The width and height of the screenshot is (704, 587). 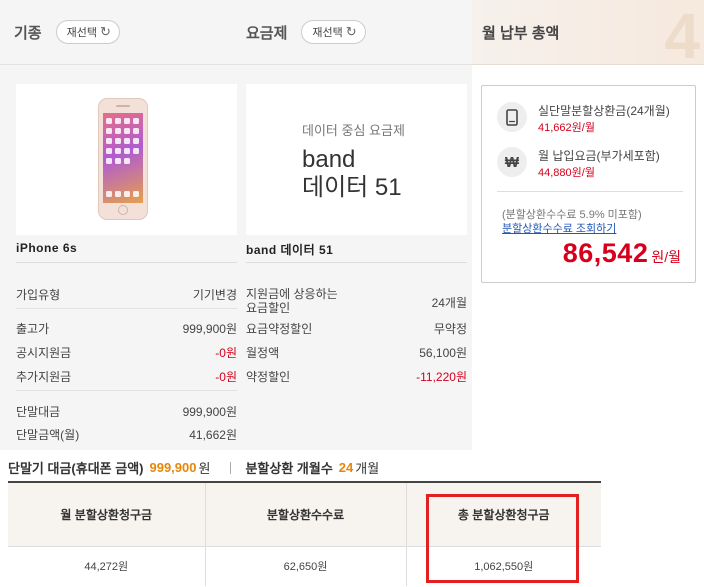 I want to click on months-unit: 개월, so click(x=367, y=468).